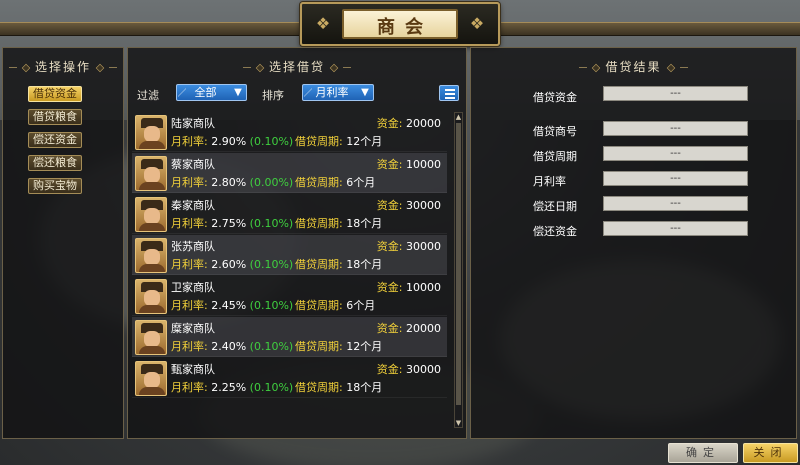 This screenshot has height=465, width=800. Describe the element at coordinates (193, 287) in the screenshot. I see `lender-name: 卫家商队` at that location.